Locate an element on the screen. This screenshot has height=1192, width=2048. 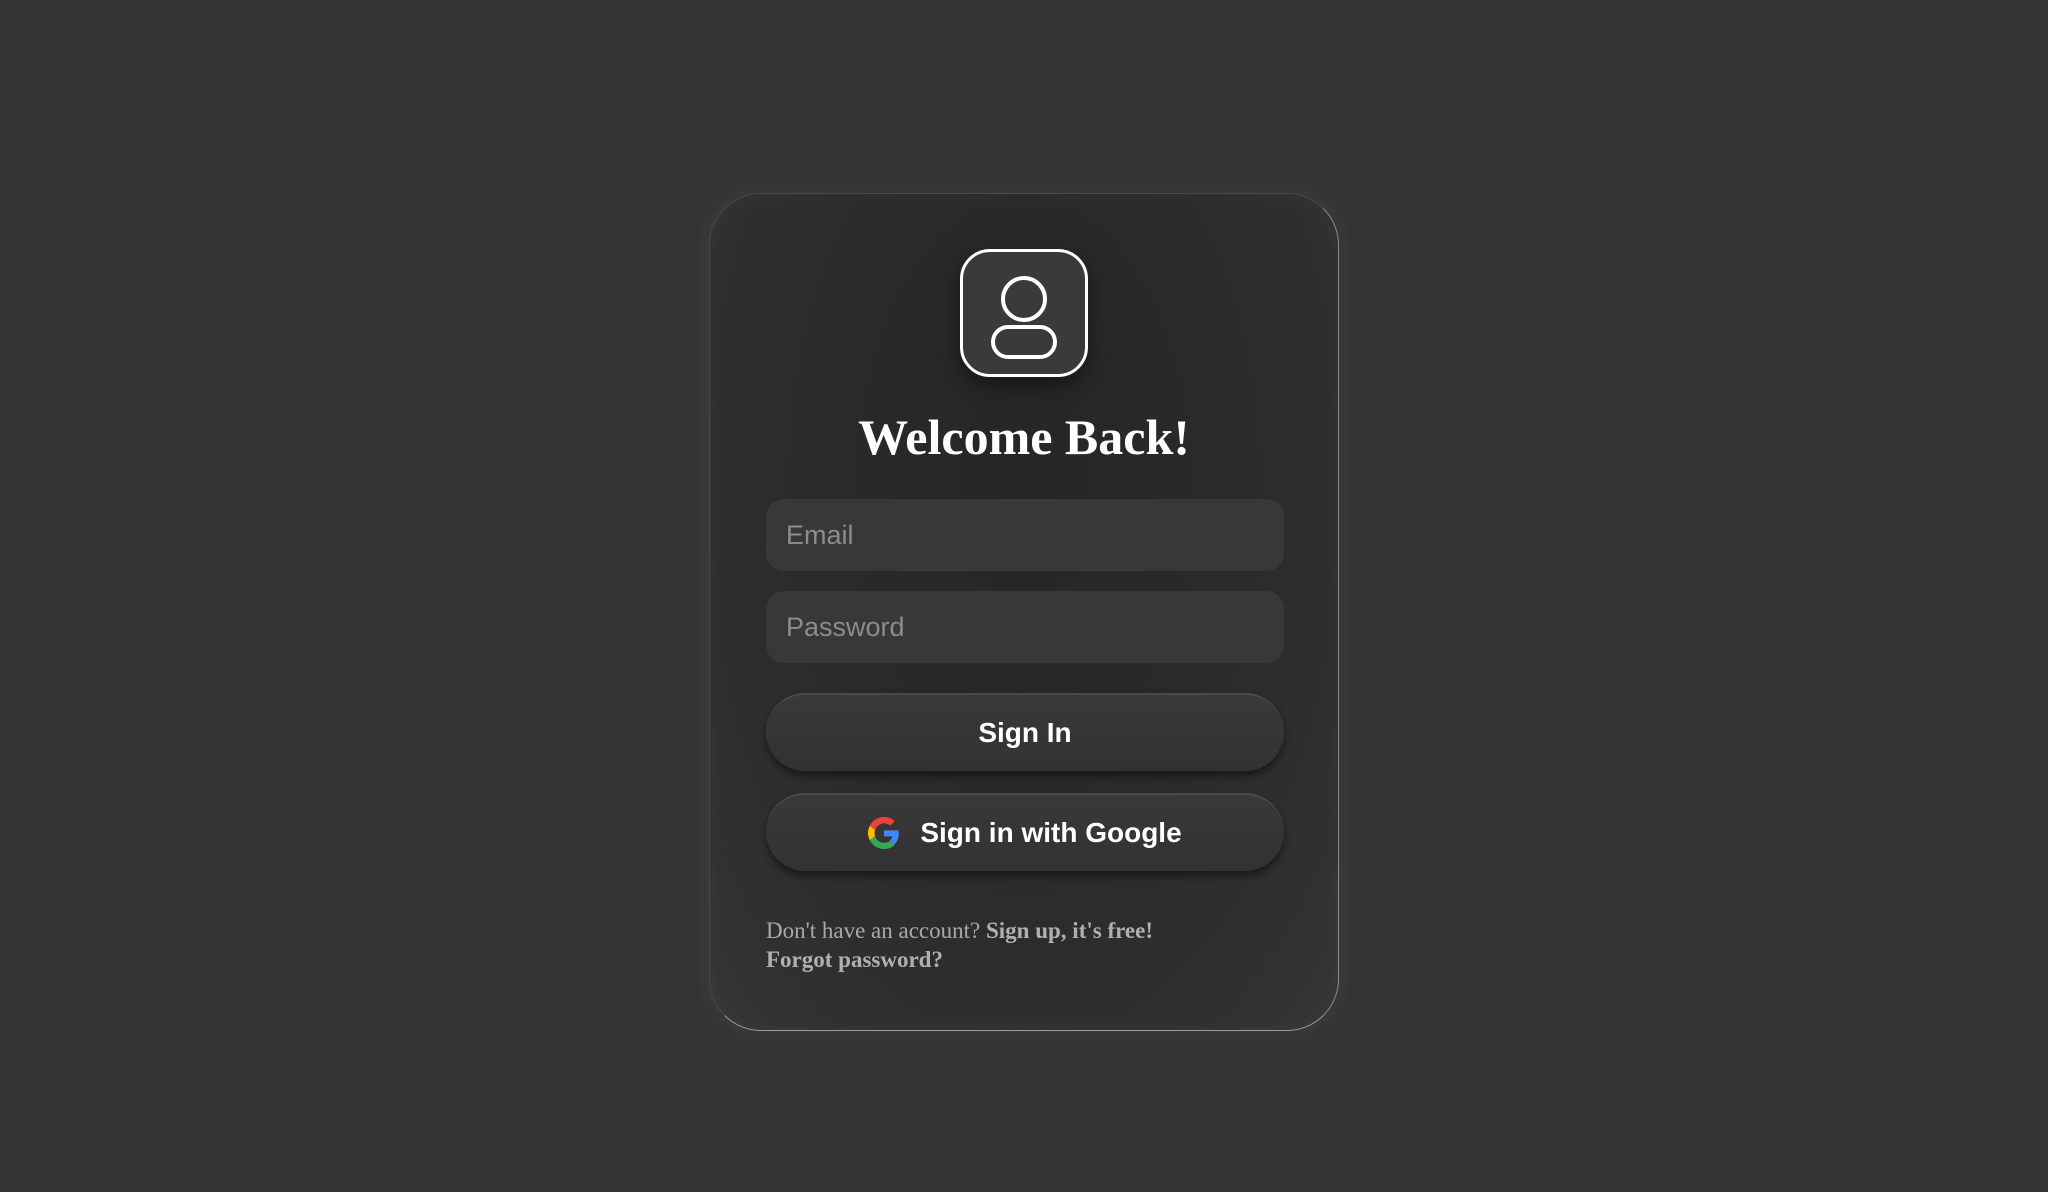
signup-link: Sign up, it's free! is located at coordinates (1069, 930).